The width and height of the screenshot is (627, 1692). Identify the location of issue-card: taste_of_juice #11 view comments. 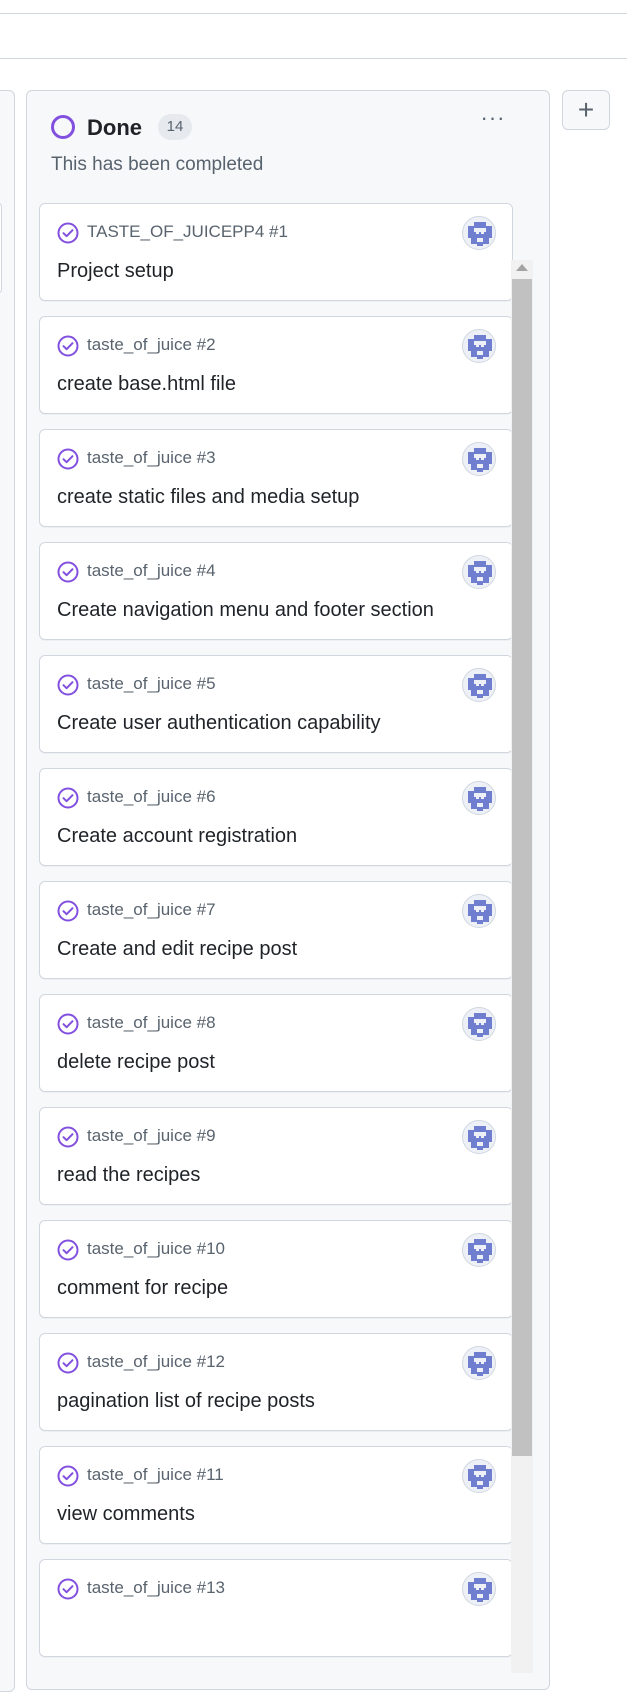
(276, 1495).